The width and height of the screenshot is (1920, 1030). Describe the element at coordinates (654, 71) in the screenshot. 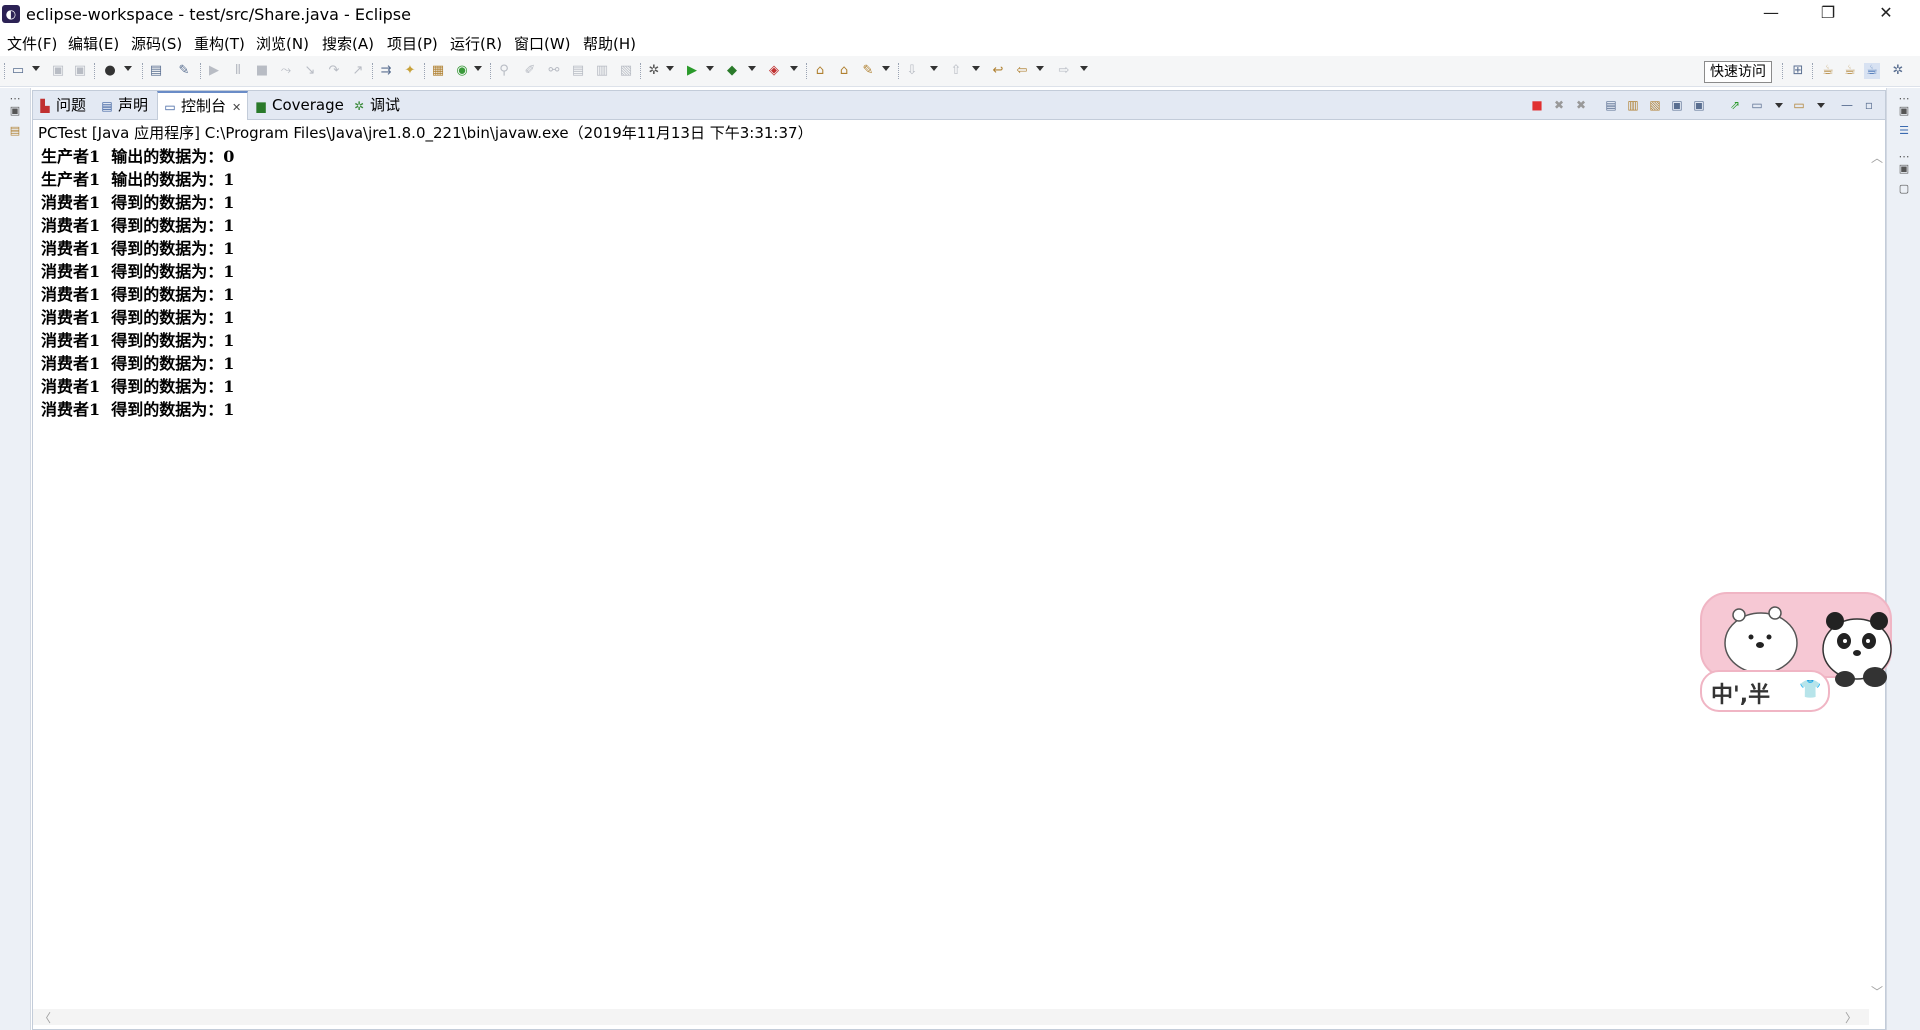

I see `debug-run-icon: ✲` at that location.